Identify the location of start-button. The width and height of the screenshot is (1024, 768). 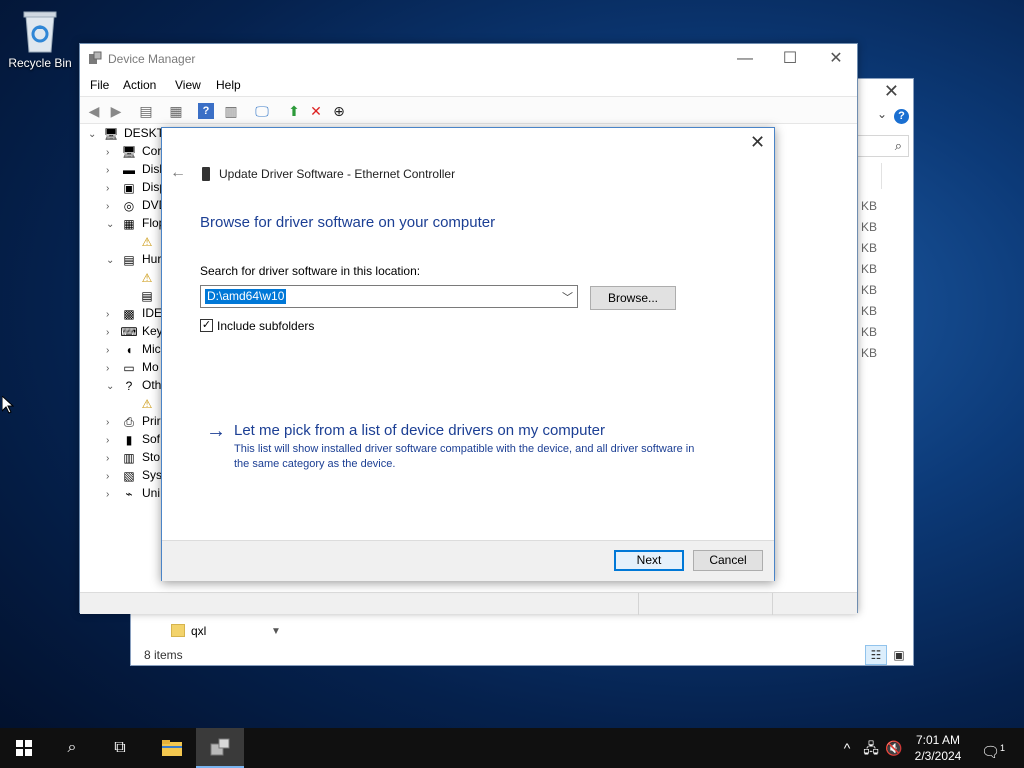
(24, 748).